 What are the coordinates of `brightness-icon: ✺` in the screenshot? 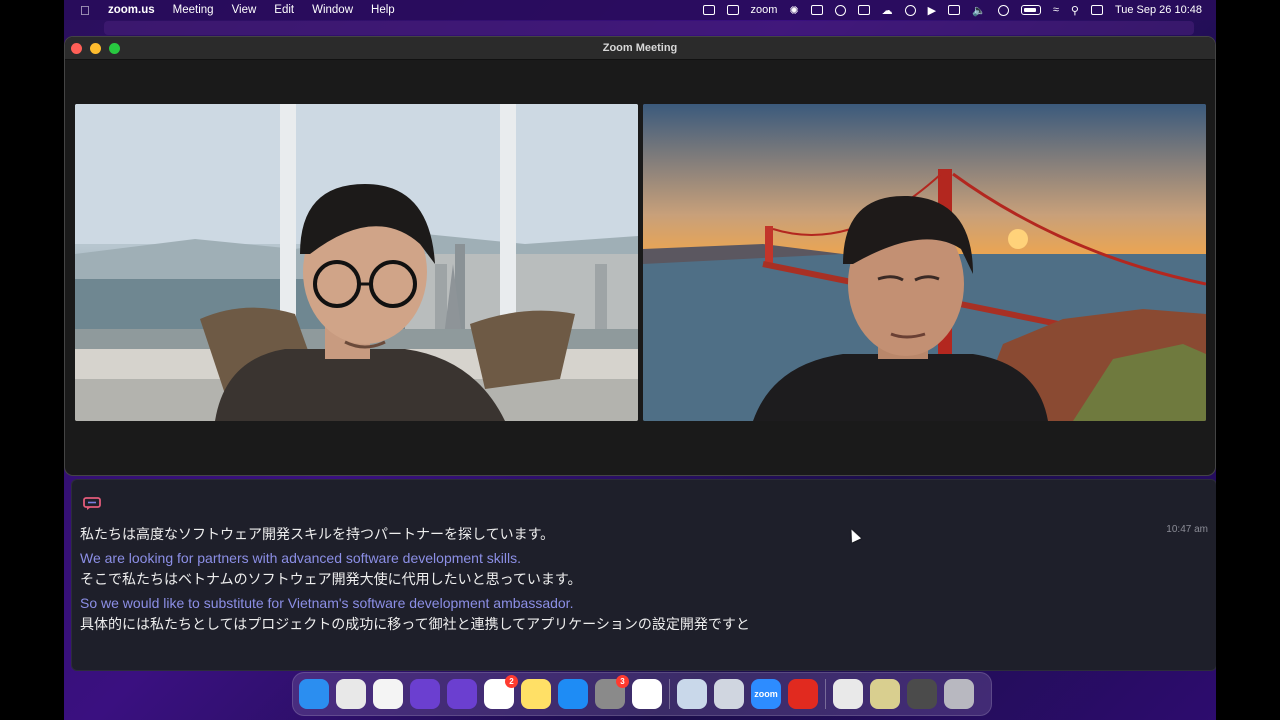 It's located at (793, 10).